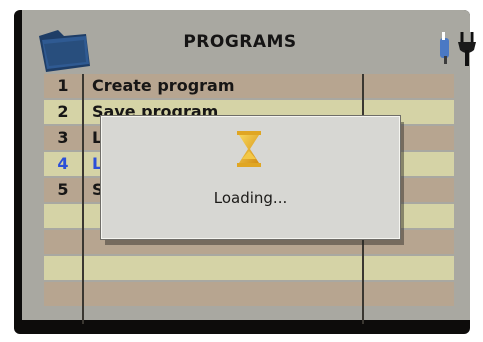 Image resolution: width=483 pixels, height=342 pixels. What do you see at coordinates (63, 137) in the screenshot?
I see `program-number: 3` at bounding box center [63, 137].